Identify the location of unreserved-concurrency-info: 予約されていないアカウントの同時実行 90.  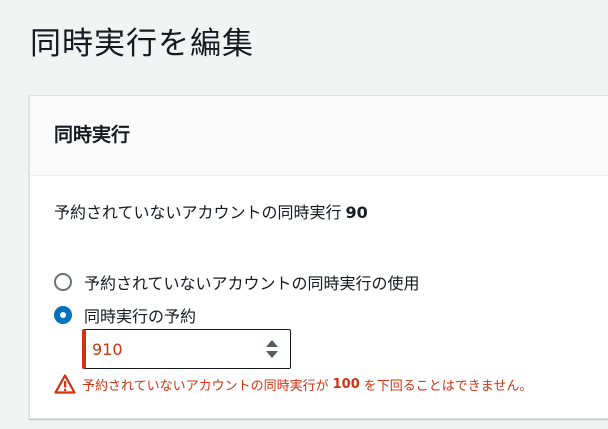
(211, 211).